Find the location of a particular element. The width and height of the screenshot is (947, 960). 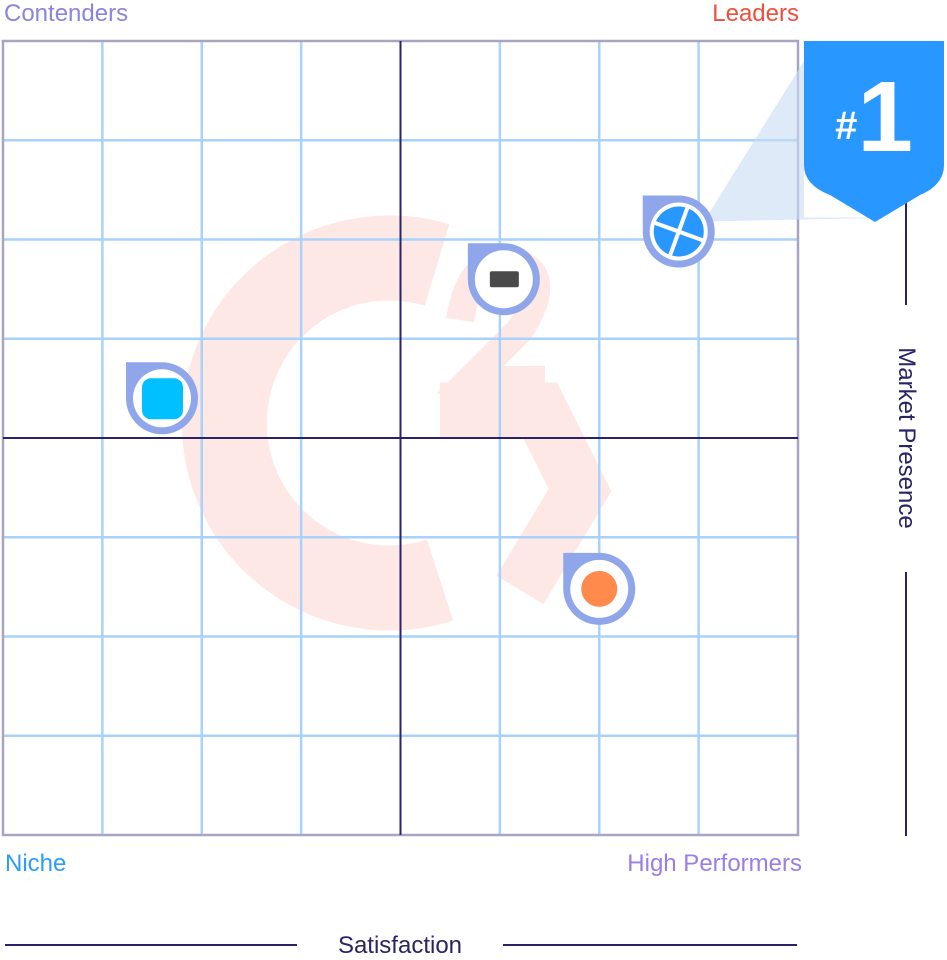

product-logo-gray-bar-logo is located at coordinates (504, 279).